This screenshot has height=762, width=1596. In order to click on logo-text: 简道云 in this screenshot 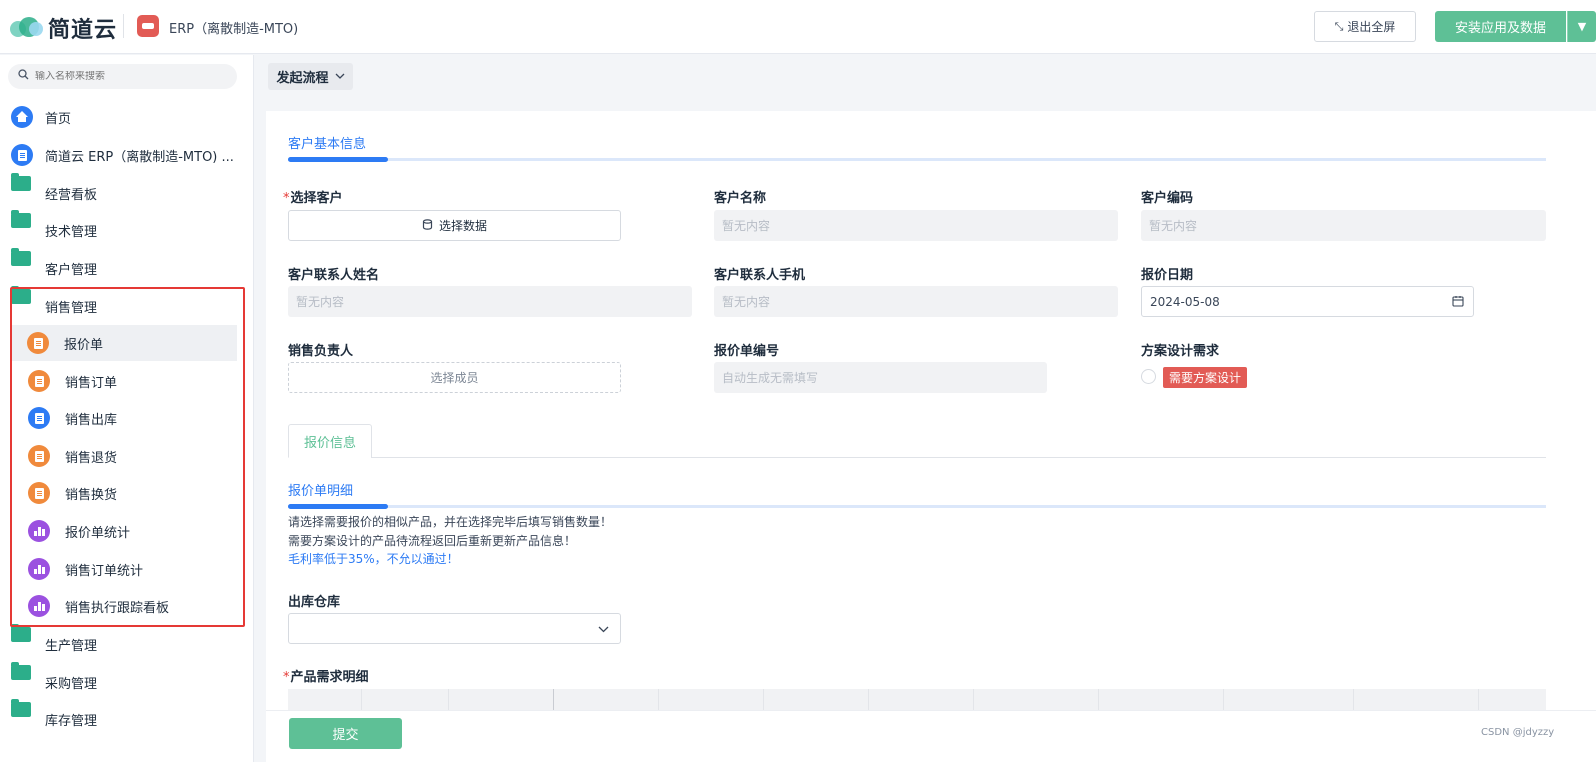, I will do `click(83, 30)`.